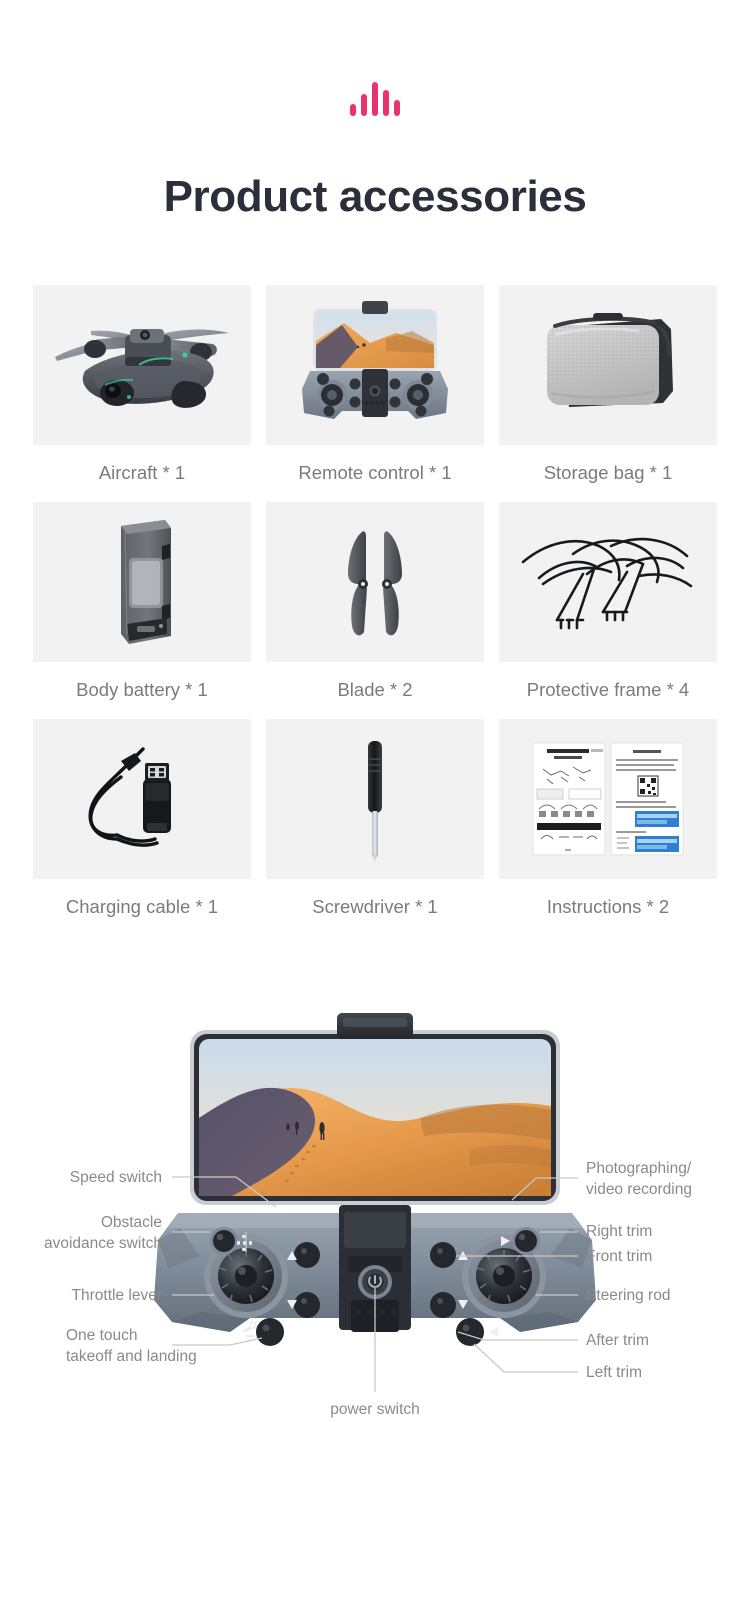 Image resolution: width=750 pixels, height=1598 pixels. I want to click on accessory-item-blade: Blade * 2, so click(375, 610).